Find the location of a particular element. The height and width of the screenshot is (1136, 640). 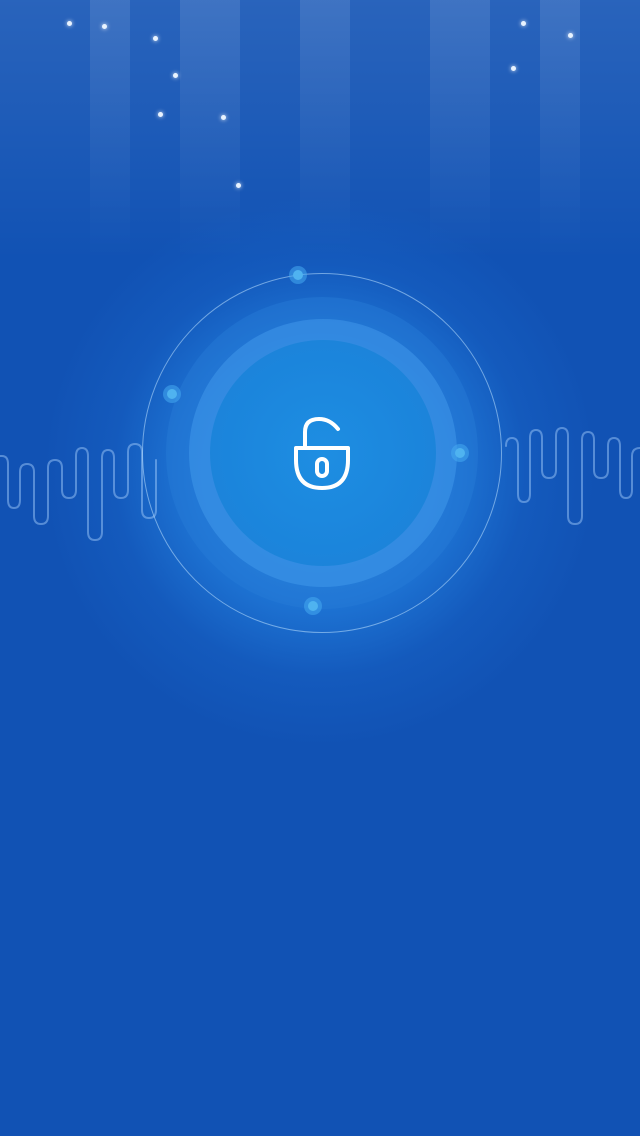

sound-wave-left is located at coordinates (78, 492).